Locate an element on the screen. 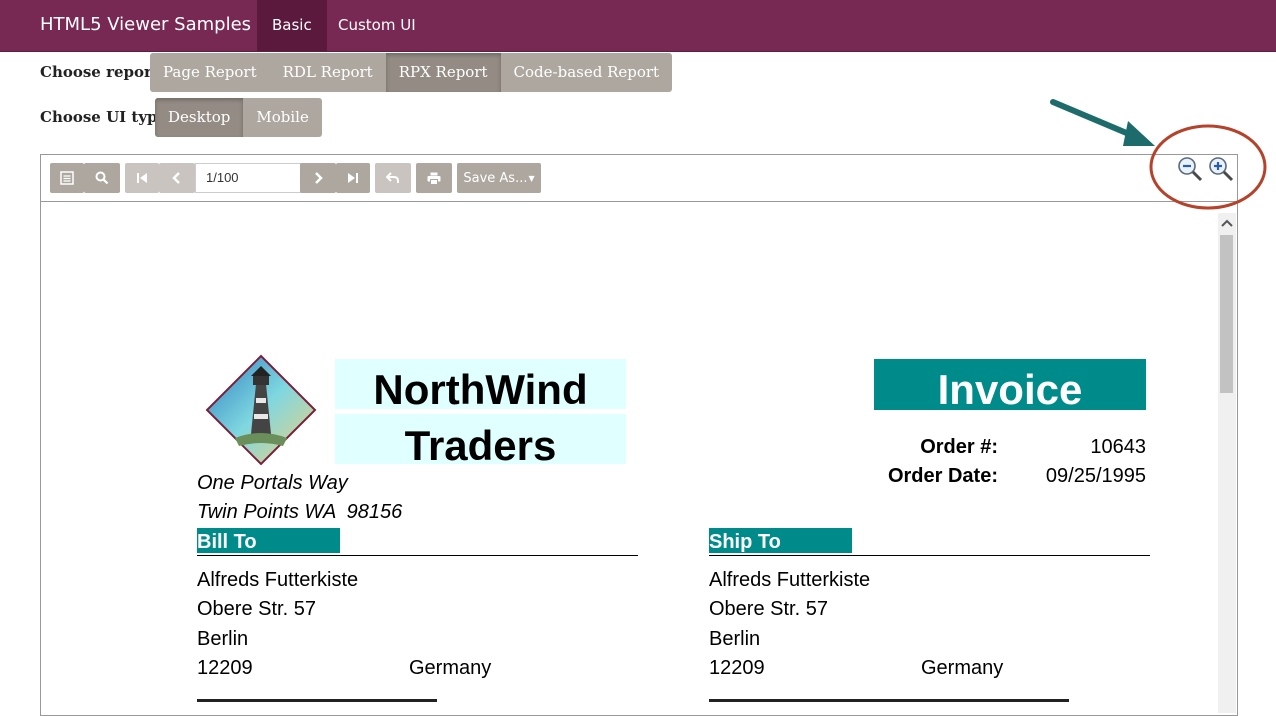 Image resolution: width=1276 pixels, height=716 pixels. order-number-label: Order #: is located at coordinates (959, 447).